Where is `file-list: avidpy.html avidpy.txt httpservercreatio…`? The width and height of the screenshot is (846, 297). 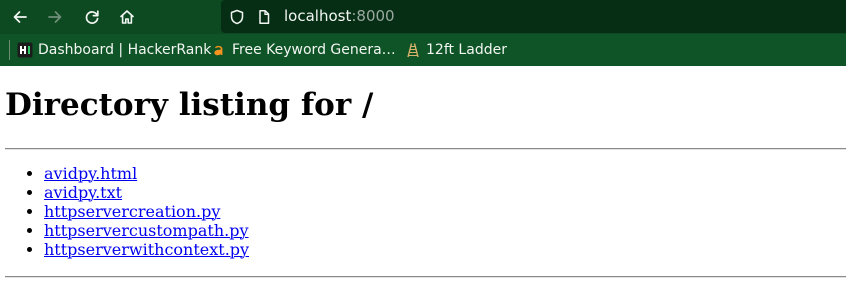
file-list: avidpy.html avidpy.txt httpservercreatio… is located at coordinates (124, 211).